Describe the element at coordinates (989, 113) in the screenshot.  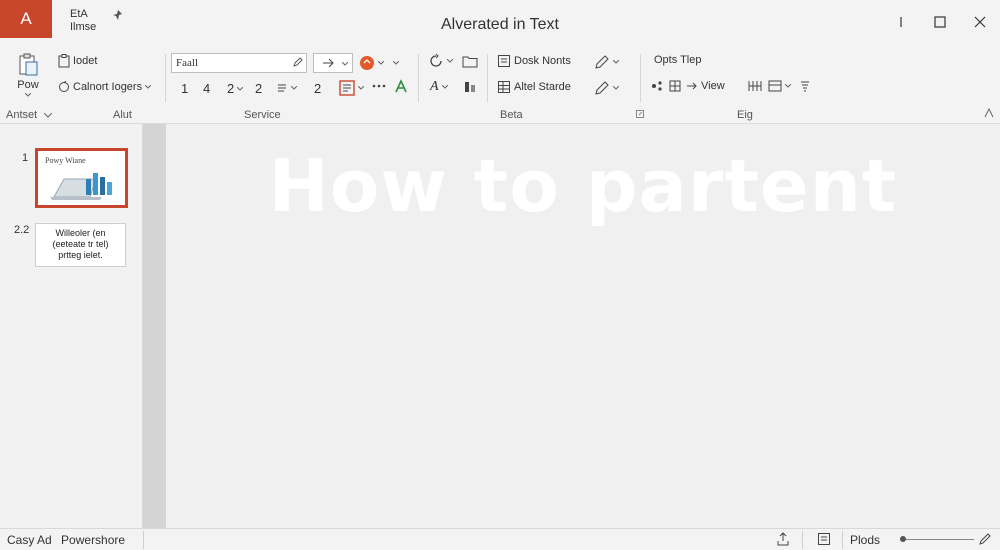
I see `collapse-ribbon-icon` at that location.